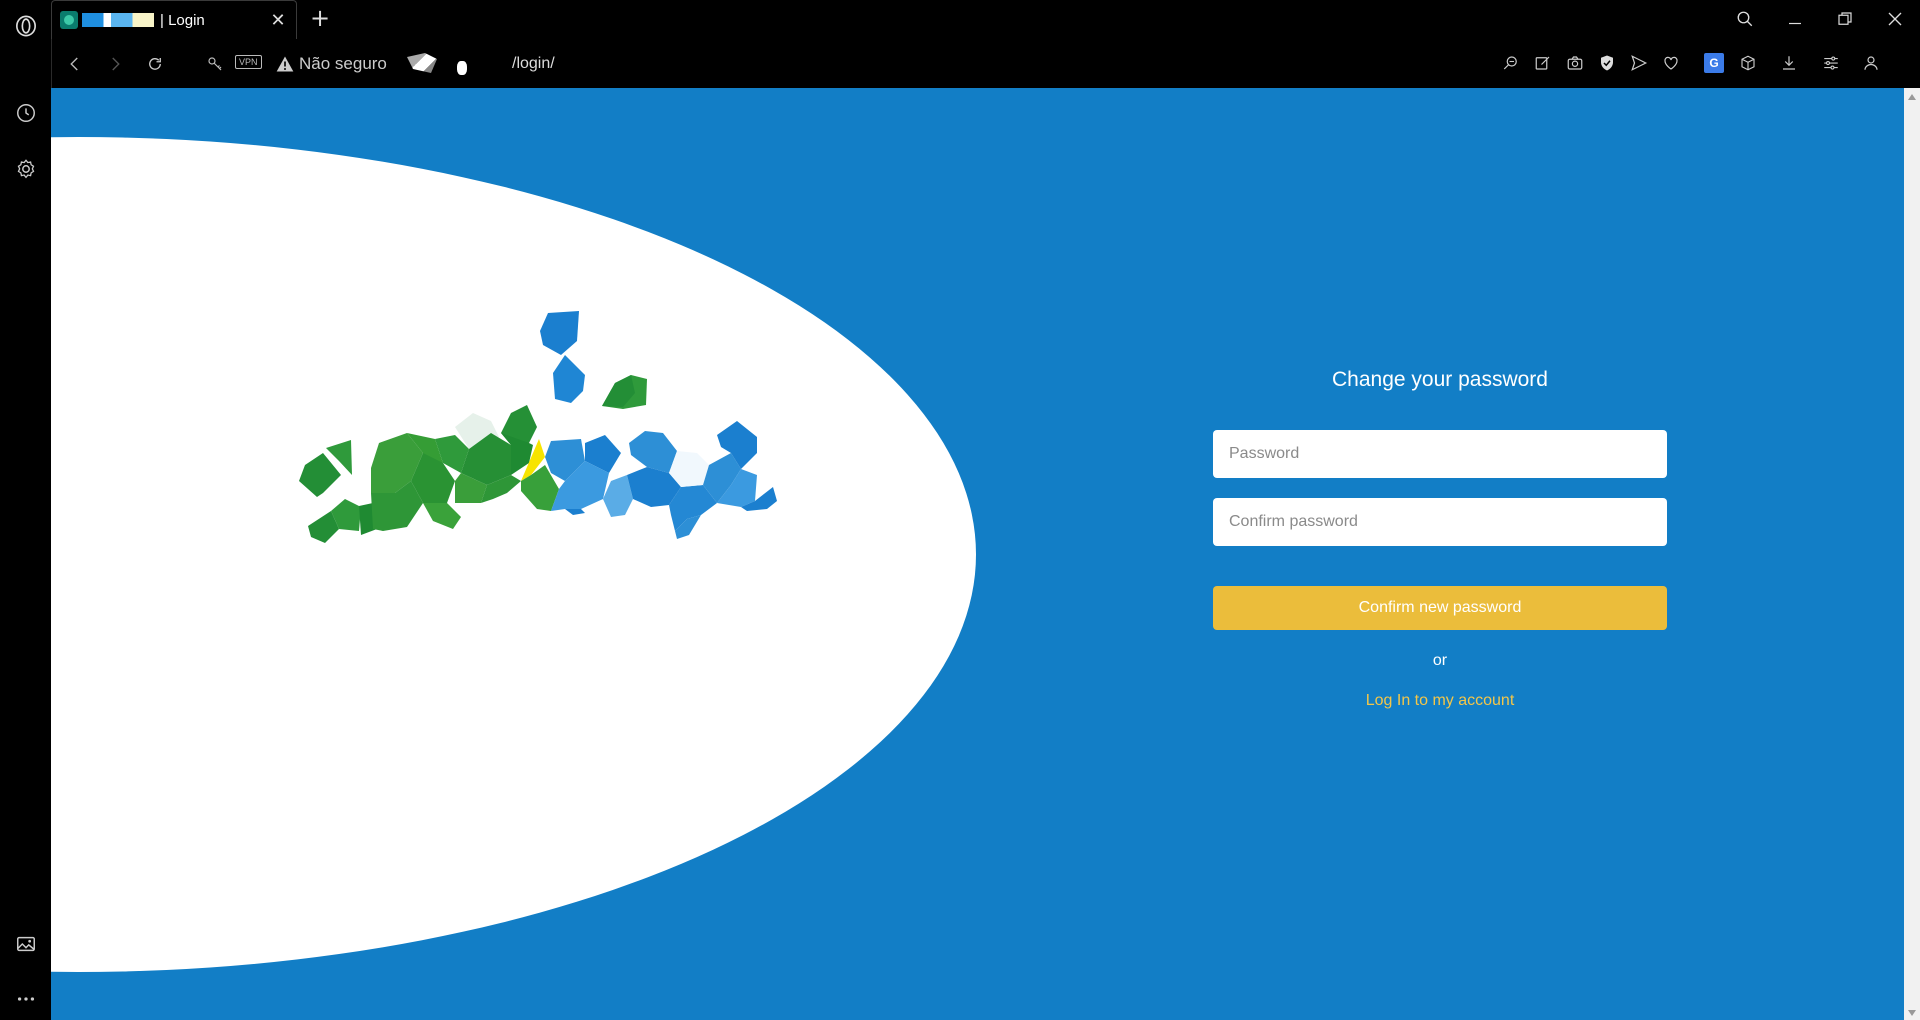  I want to click on key-icon, so click(215, 64).